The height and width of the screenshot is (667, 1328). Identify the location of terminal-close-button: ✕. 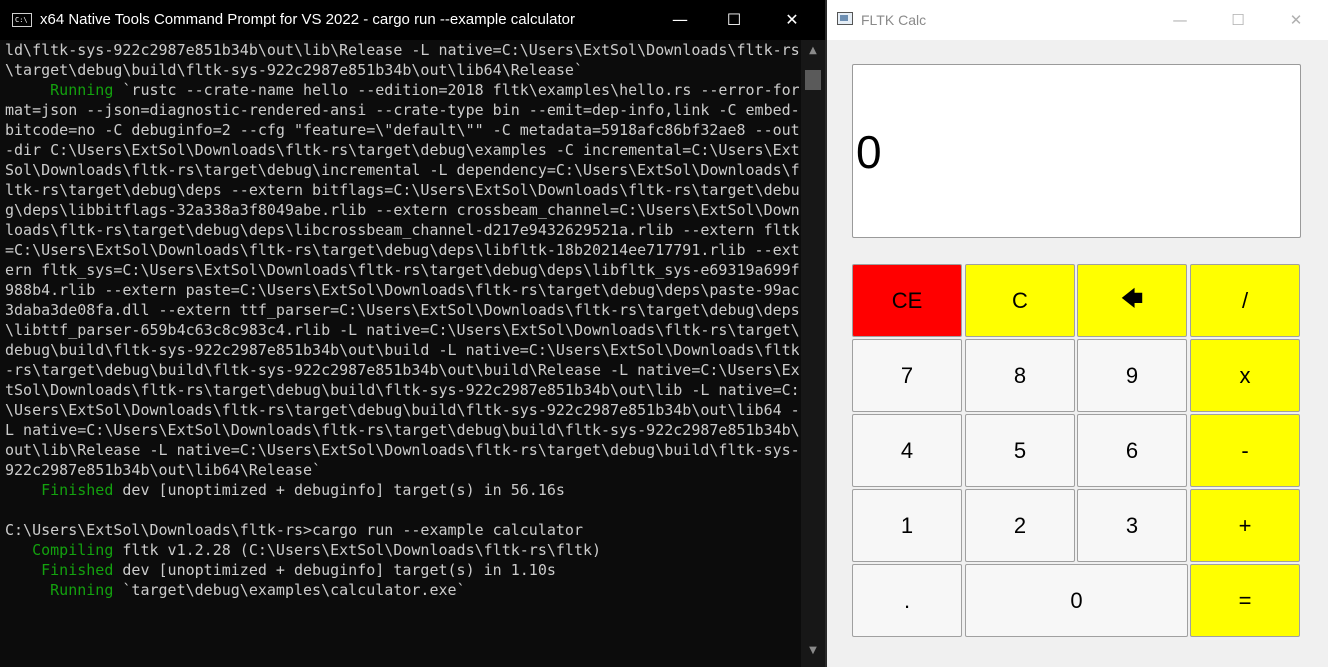
(792, 20).